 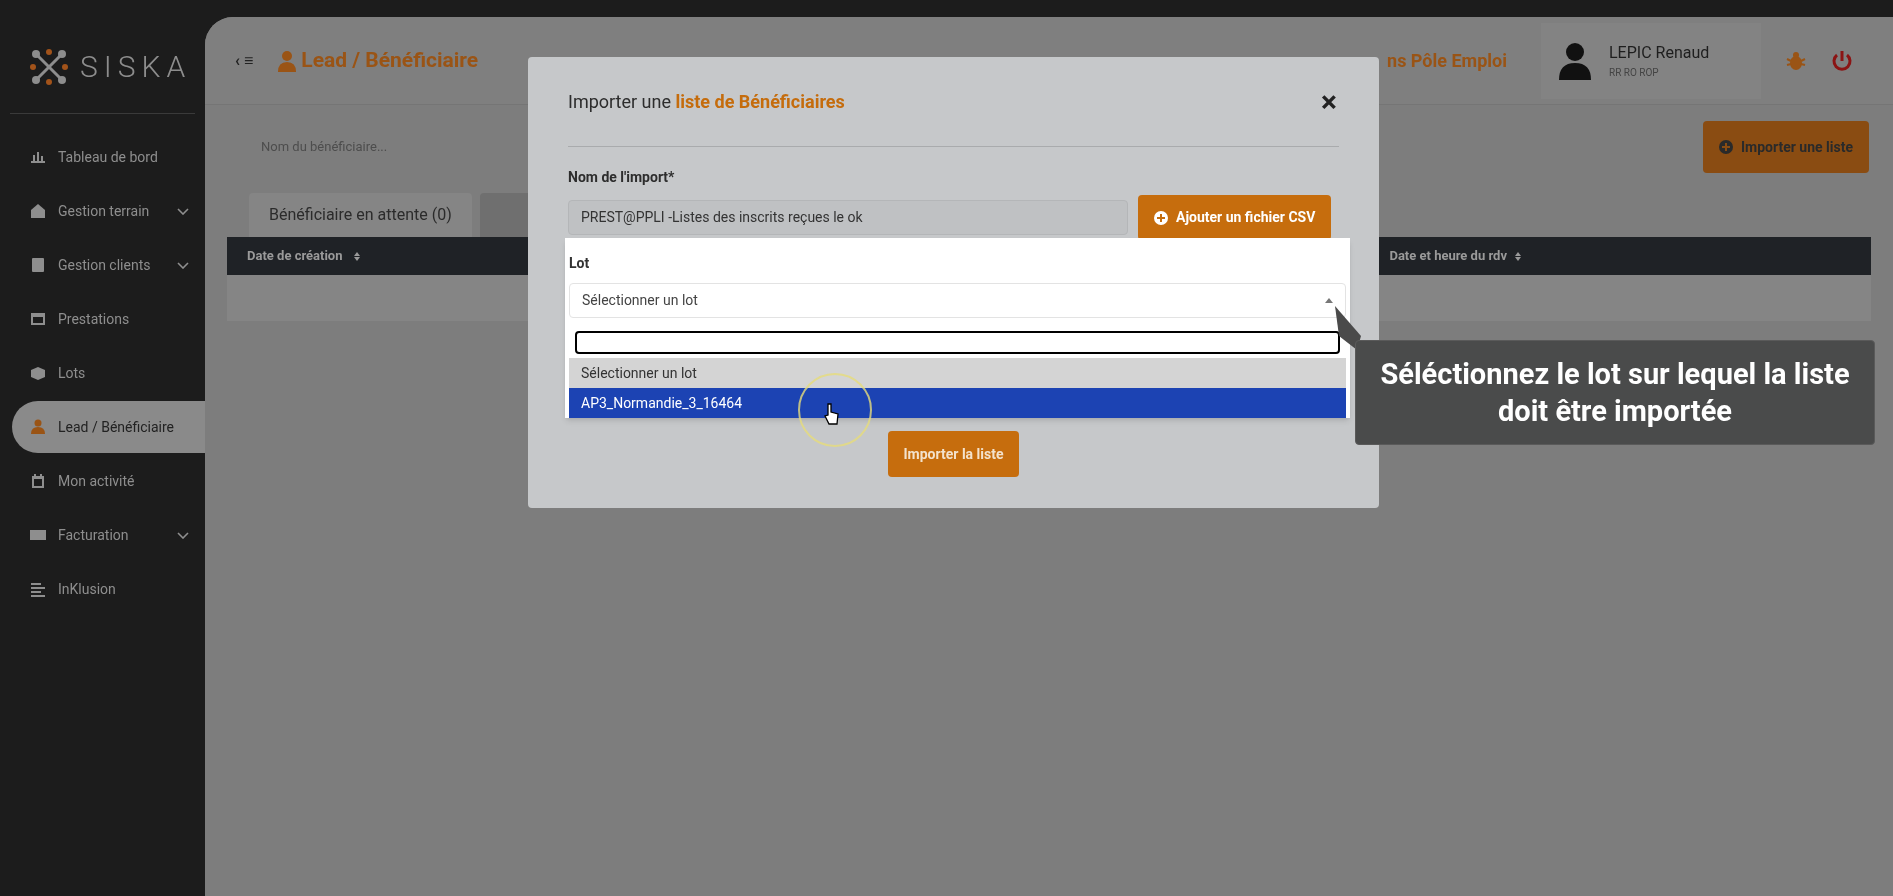 I want to click on sidebar-item: InKlusion, so click(x=108, y=589).